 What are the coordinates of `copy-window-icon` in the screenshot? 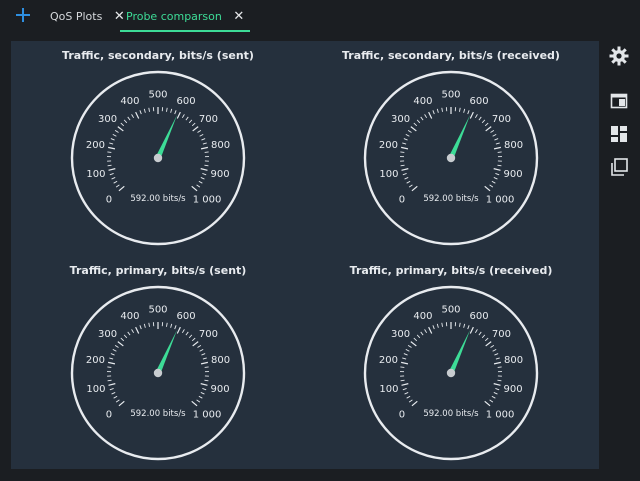 It's located at (619, 167).